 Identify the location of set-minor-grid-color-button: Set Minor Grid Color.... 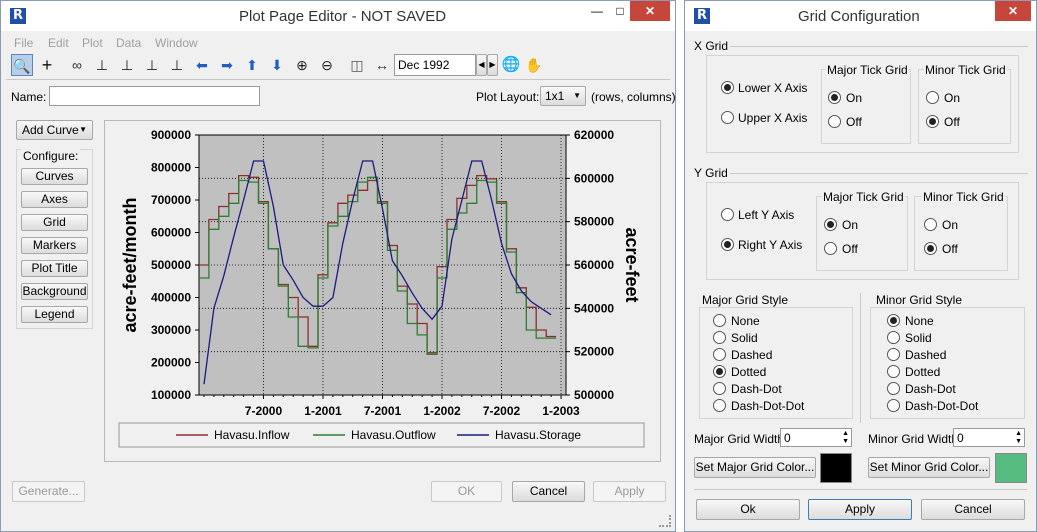
(929, 467).